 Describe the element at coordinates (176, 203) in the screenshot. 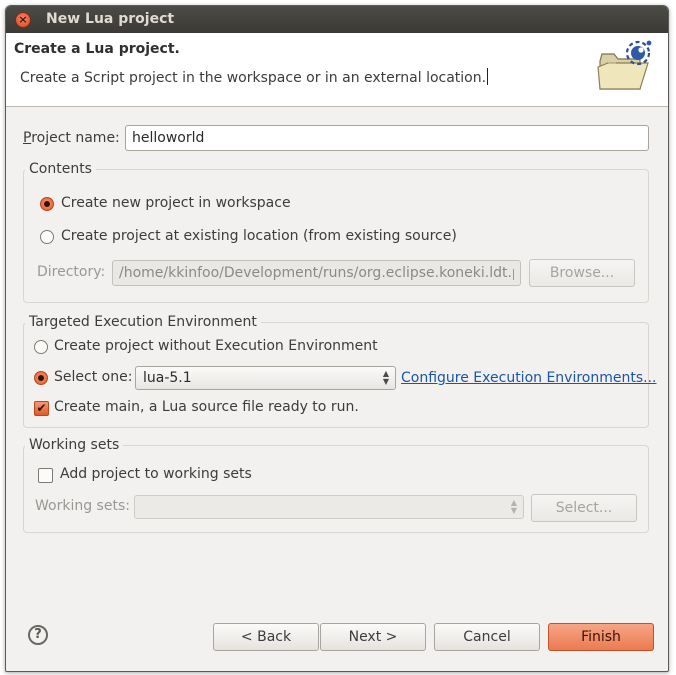

I see `new-in-workspace-label: Create new project in workspace` at that location.